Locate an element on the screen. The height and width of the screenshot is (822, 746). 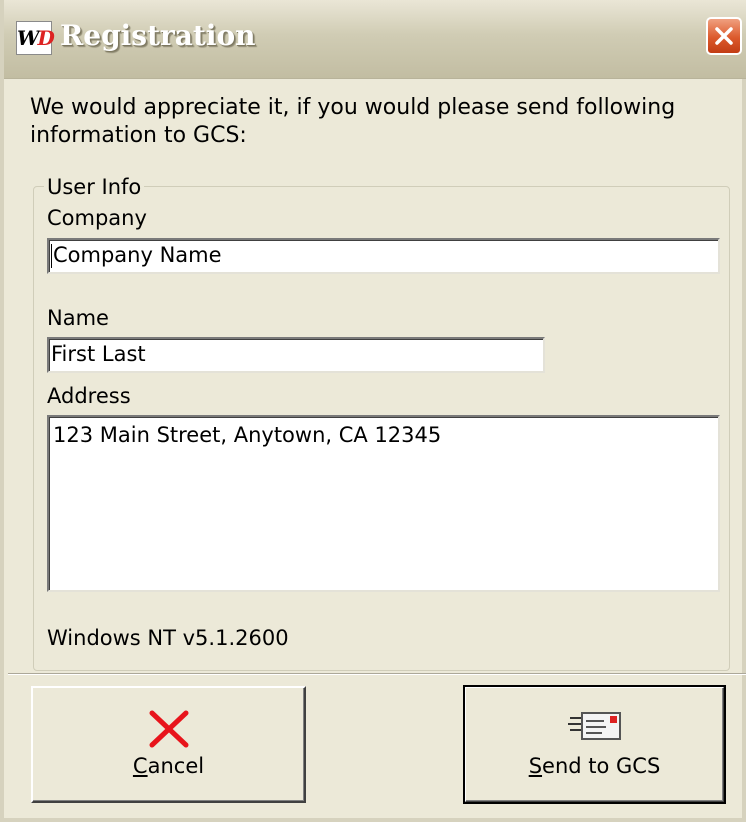
name-value: First Last is located at coordinates (98, 354).